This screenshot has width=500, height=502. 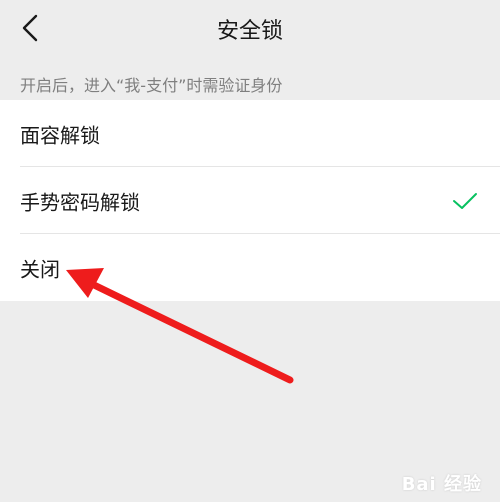 What do you see at coordinates (250, 267) in the screenshot?
I see `option-off: 关闭` at bounding box center [250, 267].